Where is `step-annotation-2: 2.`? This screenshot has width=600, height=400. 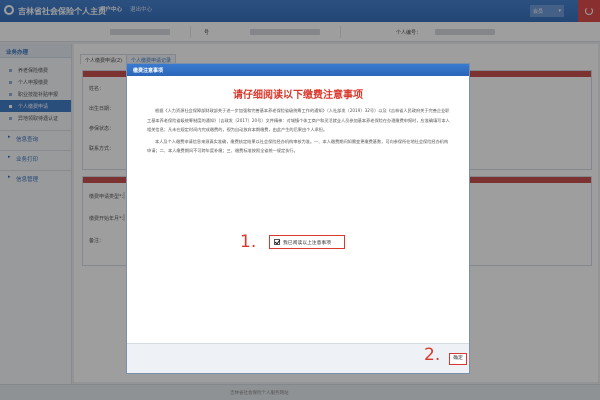 step-annotation-2: 2. is located at coordinates (432, 355).